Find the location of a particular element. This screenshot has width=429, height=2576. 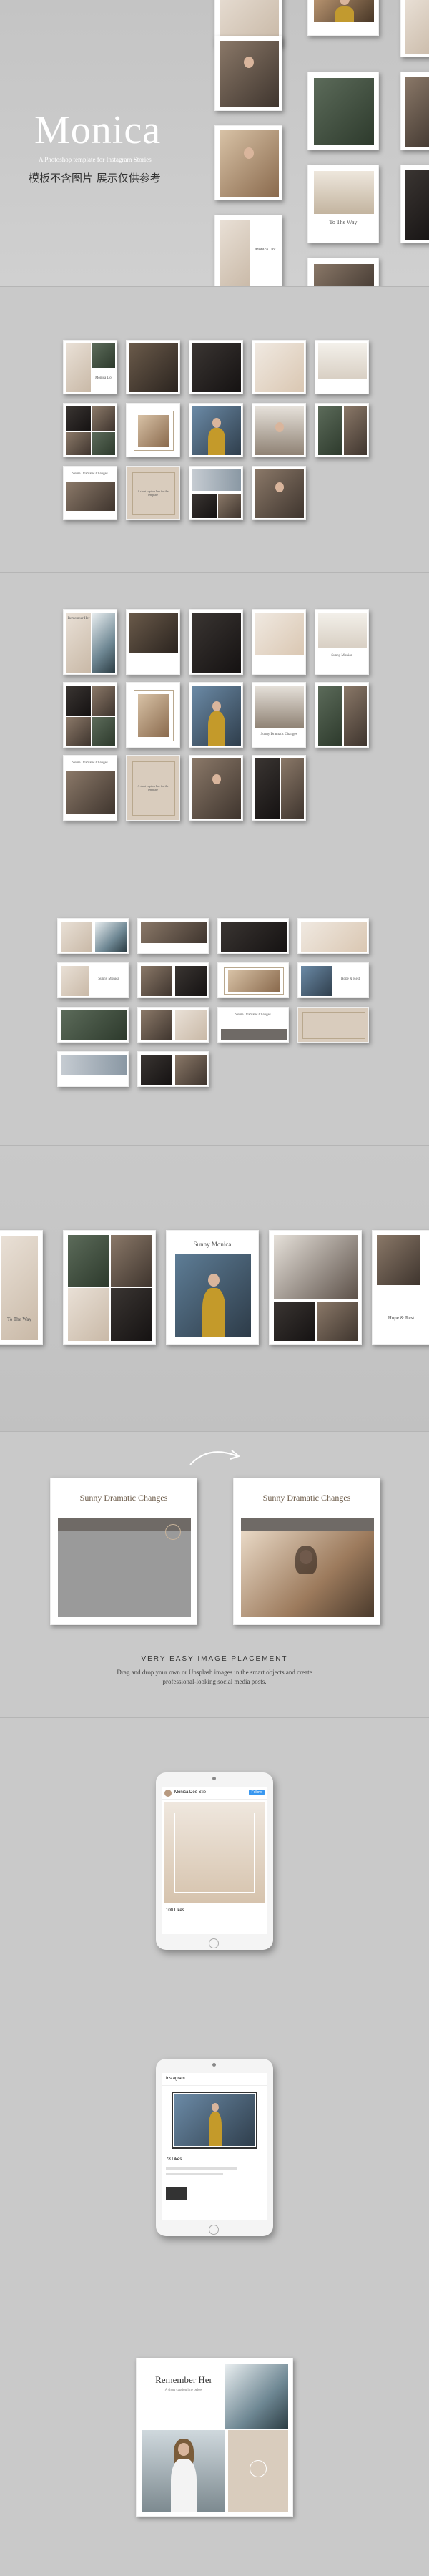

camera-dot is located at coordinates (214, 1778).